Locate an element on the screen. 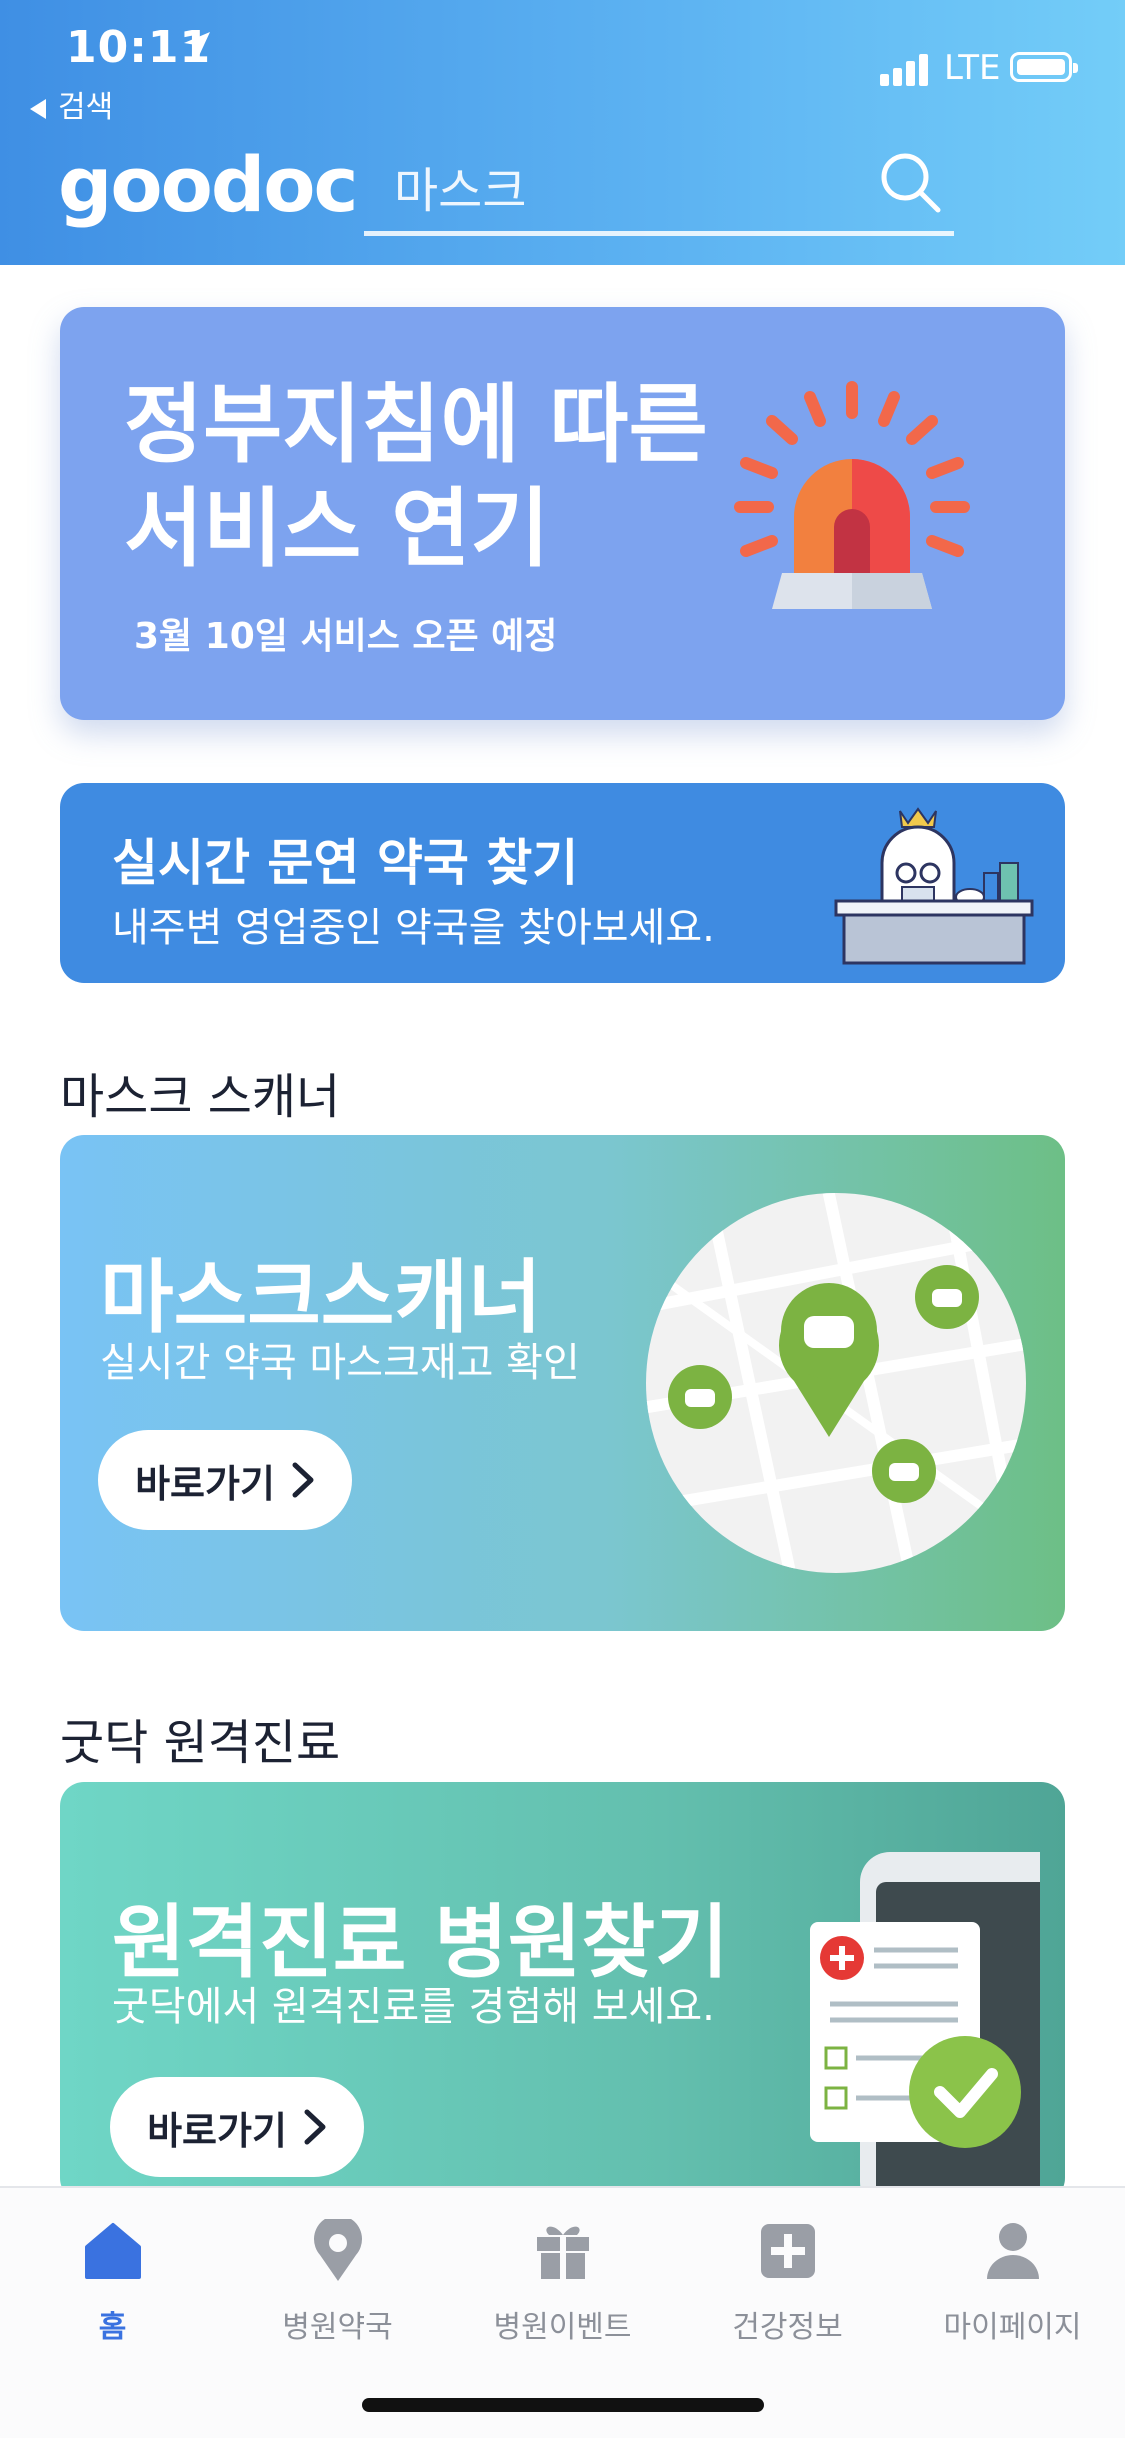 This screenshot has width=1125, height=2438. app-header: 10:11 검색 LTE goodoc is located at coordinates (562, 132).